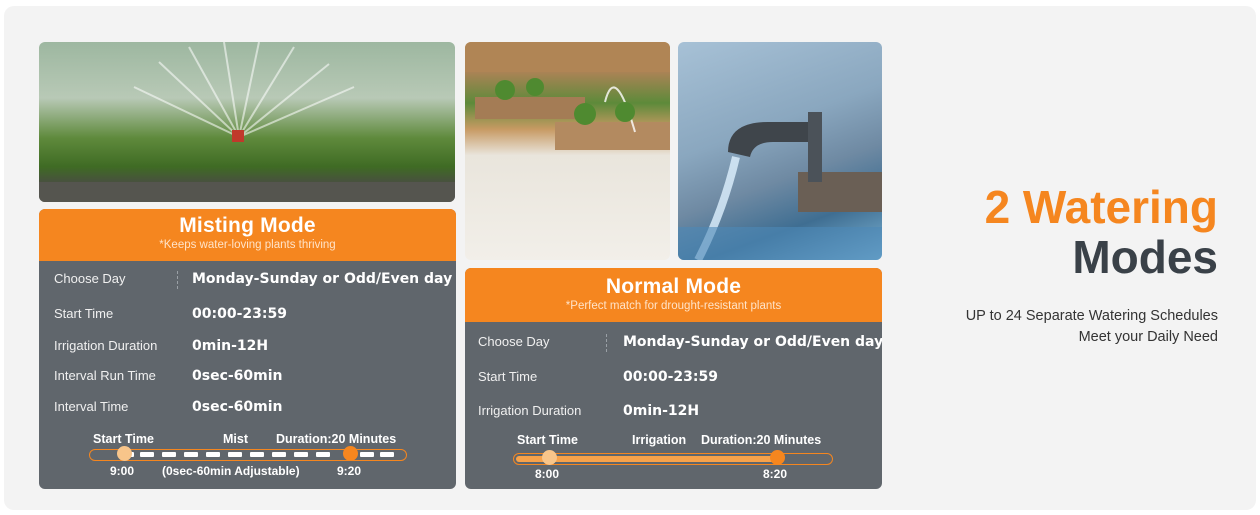 The image size is (1260, 515). Describe the element at coordinates (547, 474) in the screenshot. I see `timeline-start-time: 8:00` at that location.